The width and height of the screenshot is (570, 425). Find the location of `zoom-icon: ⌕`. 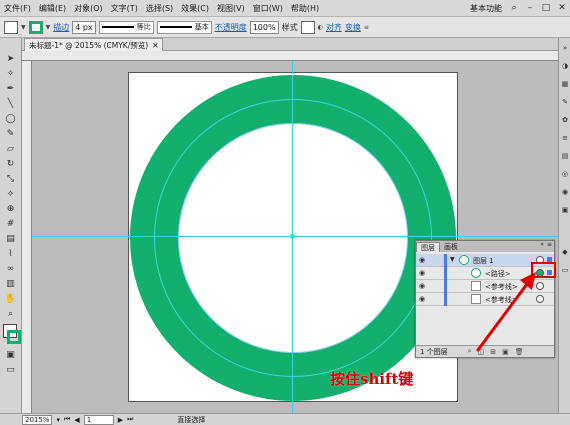

zoom-icon: ⌕ is located at coordinates (10, 314).